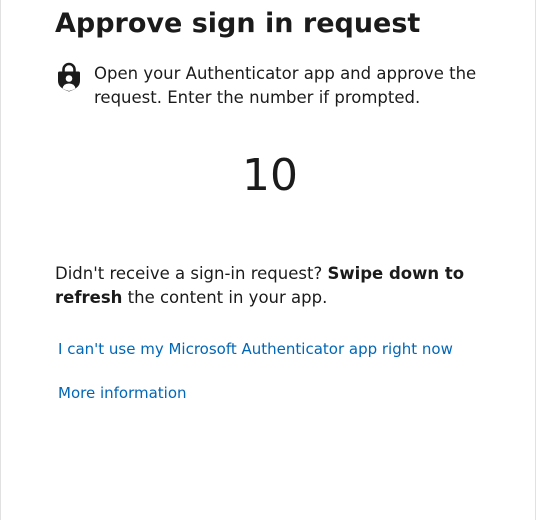  Describe the element at coordinates (122, 393) in the screenshot. I see `more-information-link: More information` at that location.